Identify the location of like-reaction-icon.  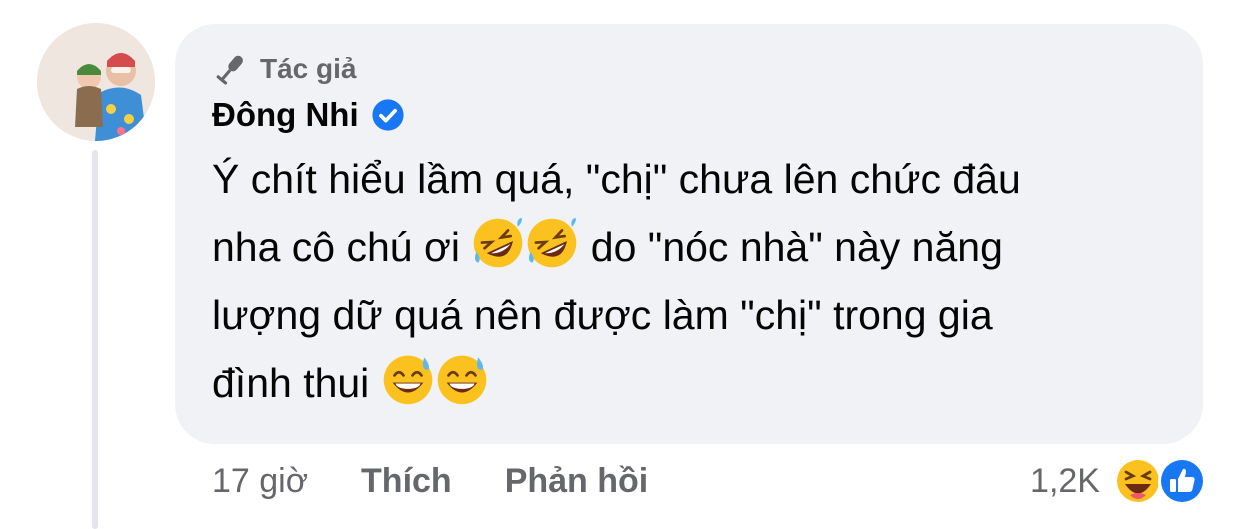
(1182, 481).